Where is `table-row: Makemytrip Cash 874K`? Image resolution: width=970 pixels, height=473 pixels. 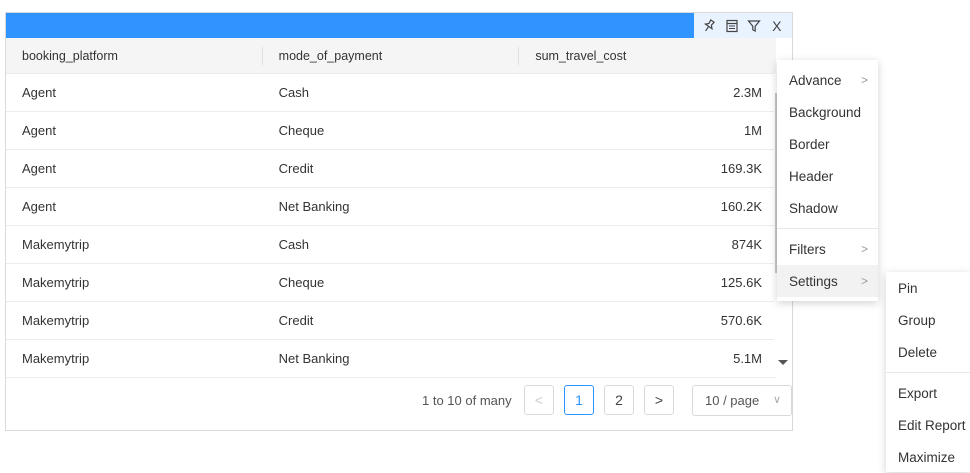
table-row: Makemytrip Cash 874K is located at coordinates (391, 244).